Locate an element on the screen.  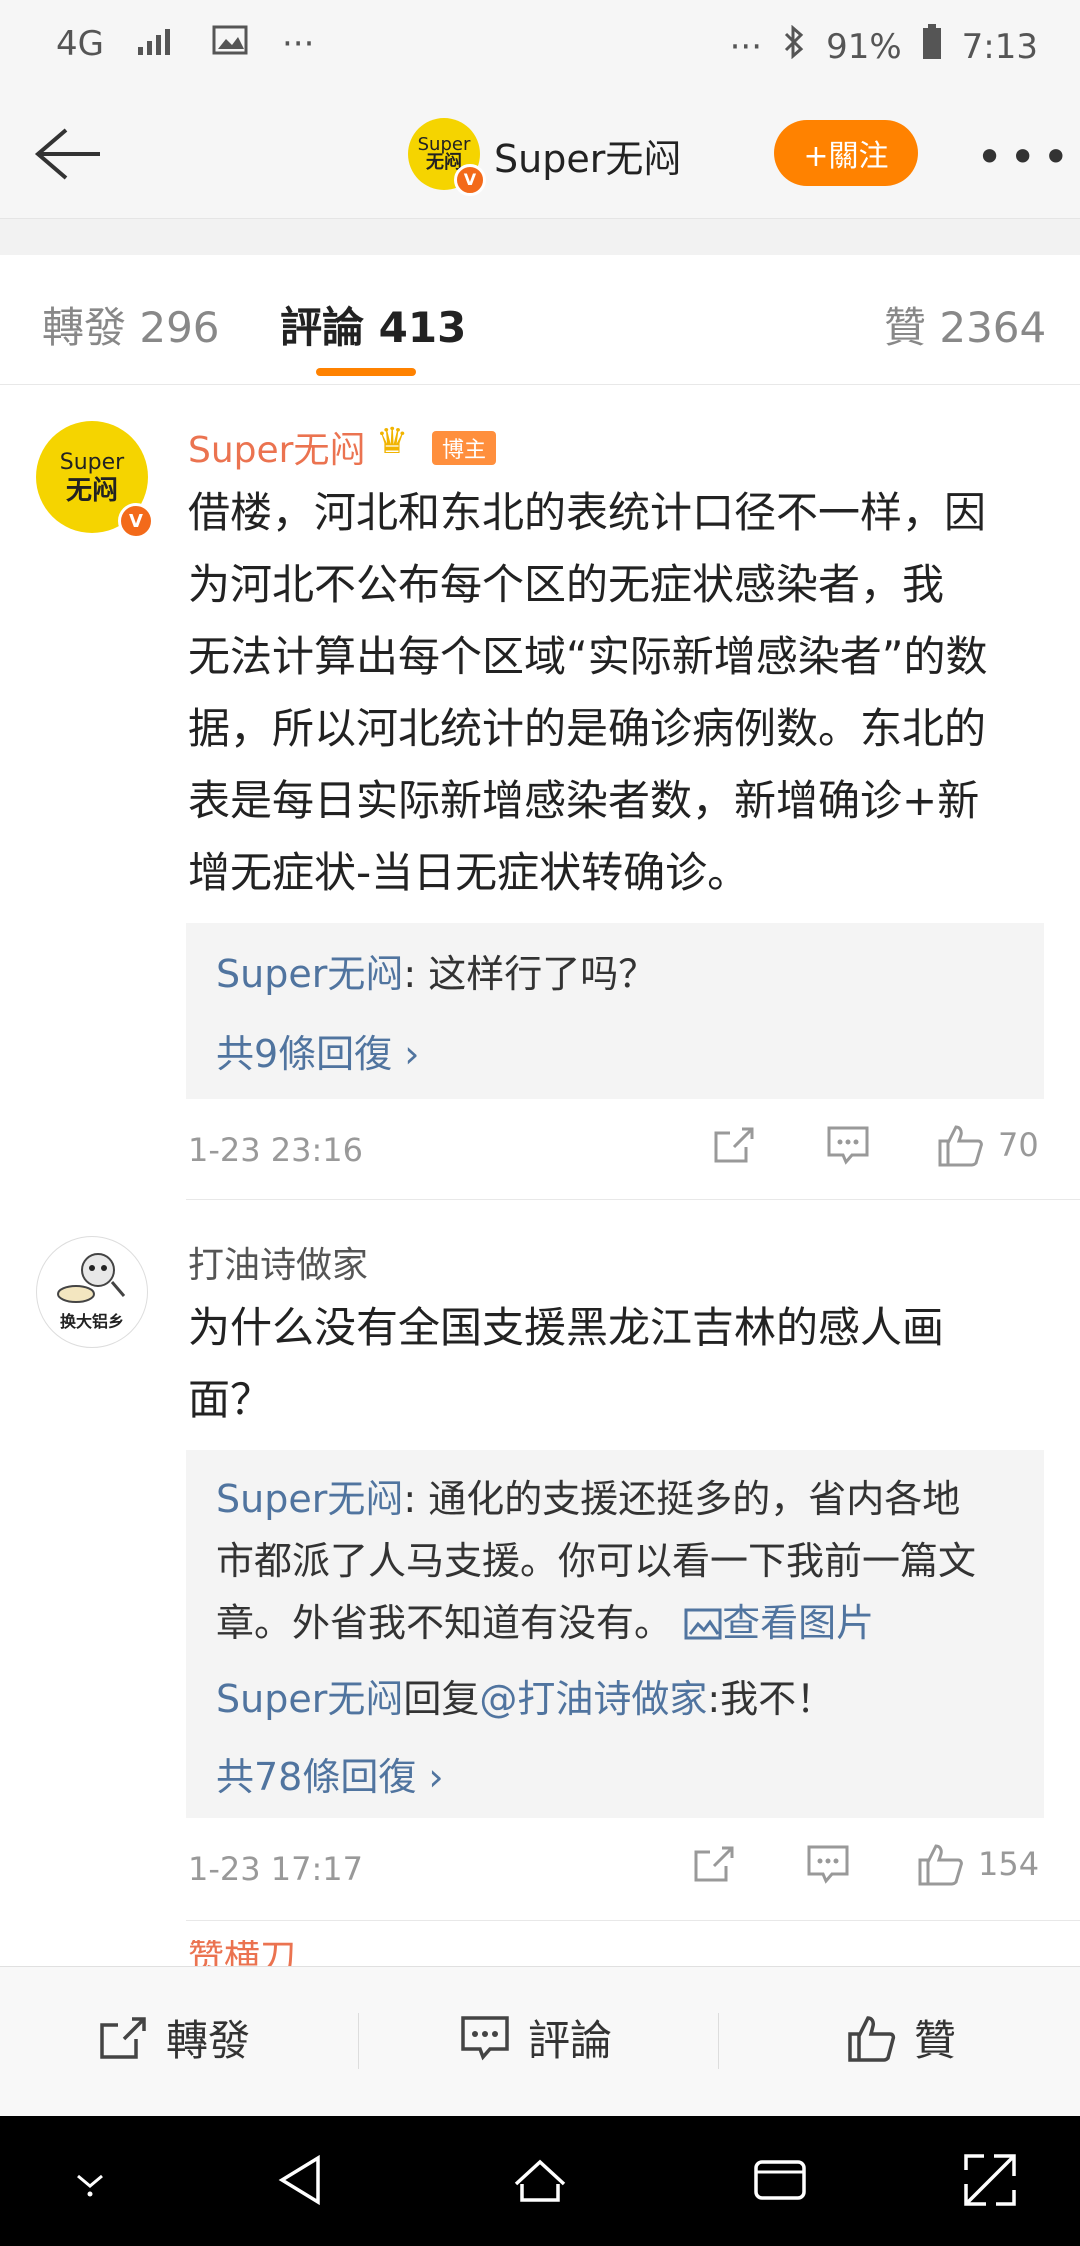
active-tab-indicator is located at coordinates (366, 372).